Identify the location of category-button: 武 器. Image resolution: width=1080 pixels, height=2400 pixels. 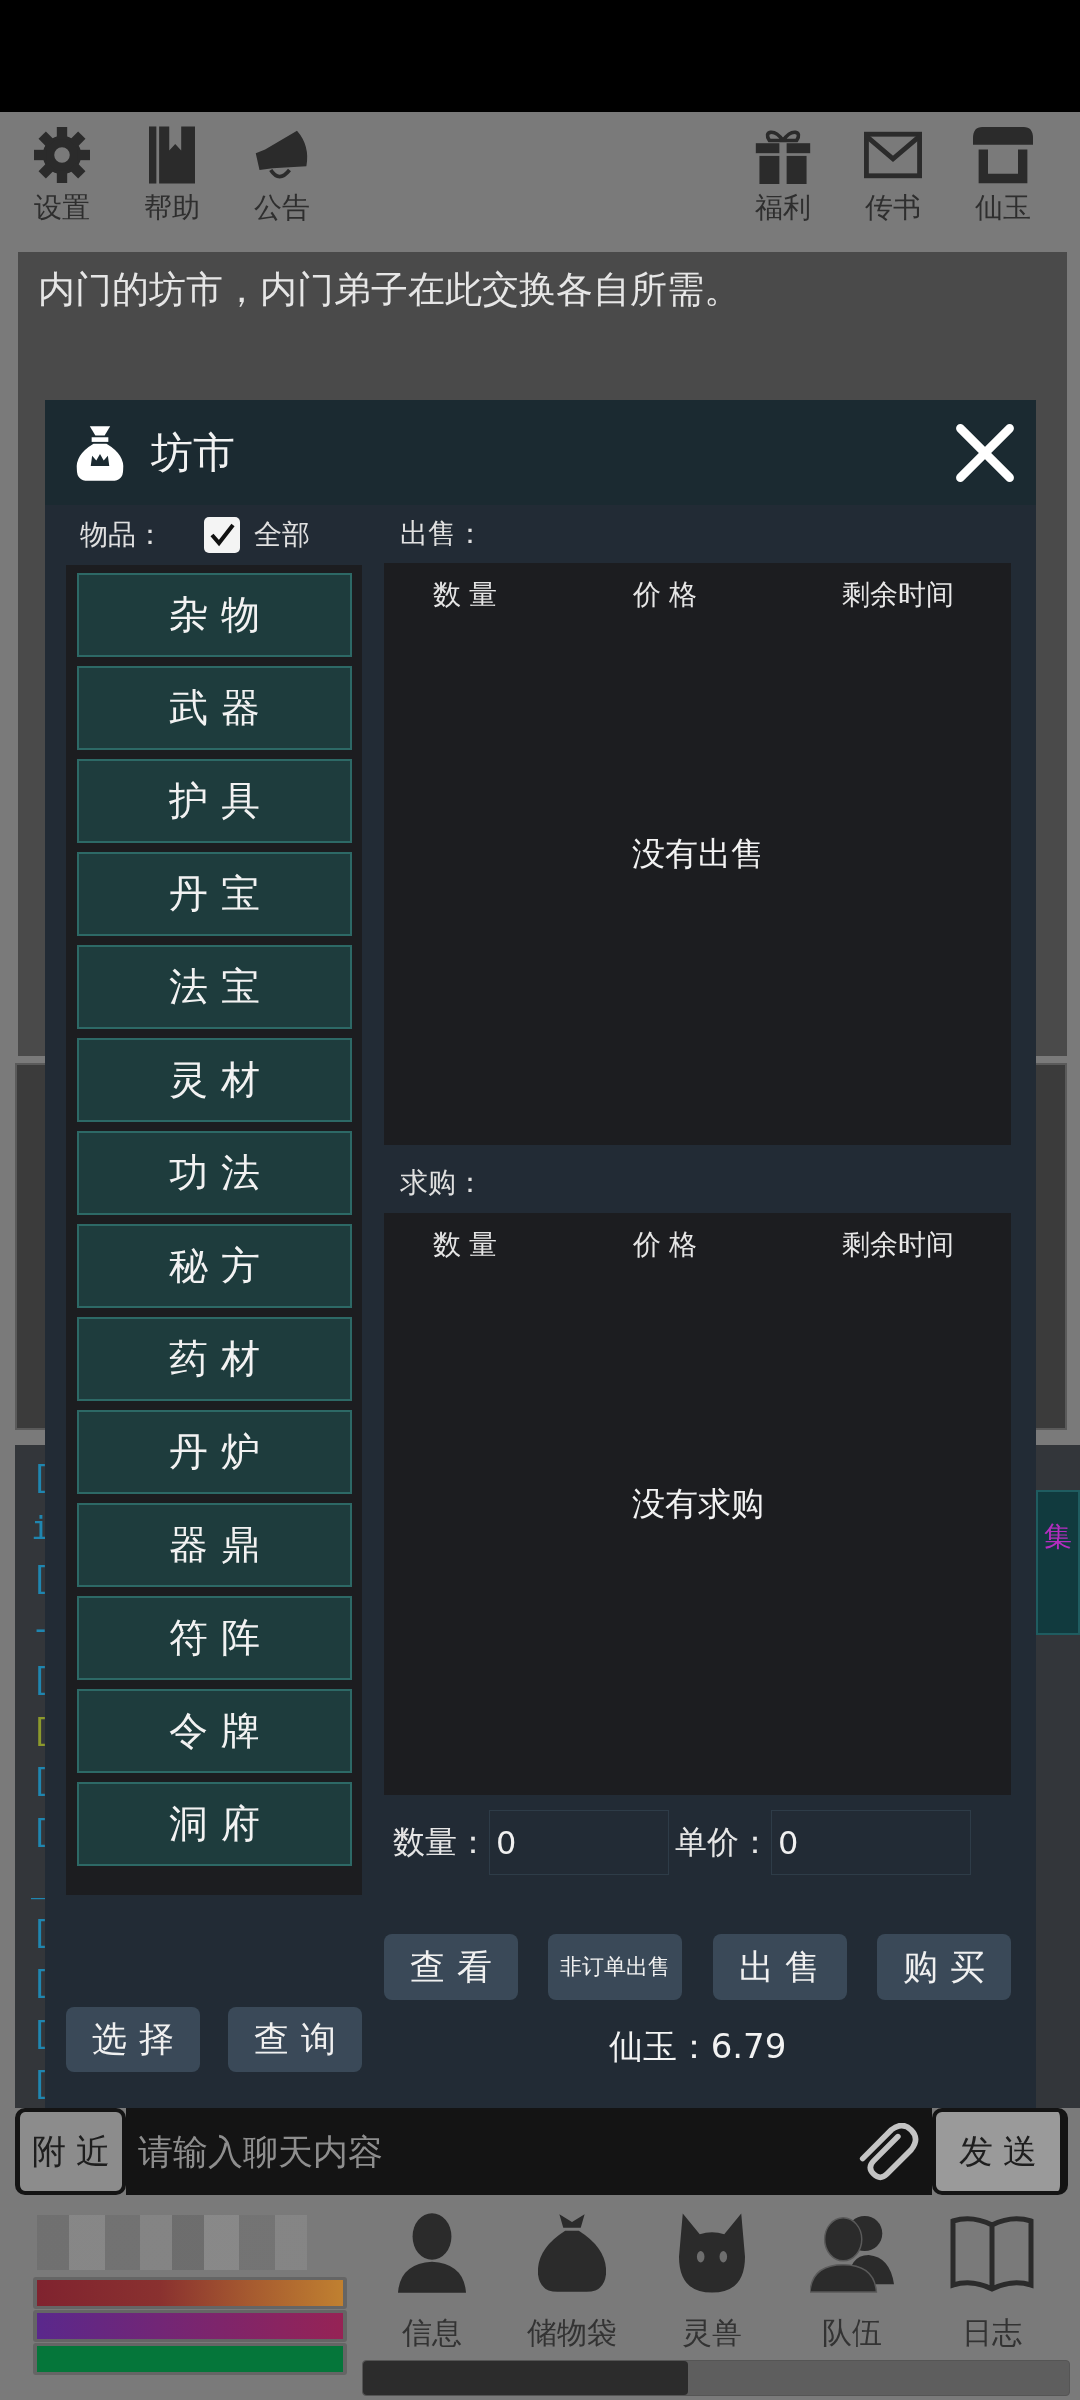
(214, 708).